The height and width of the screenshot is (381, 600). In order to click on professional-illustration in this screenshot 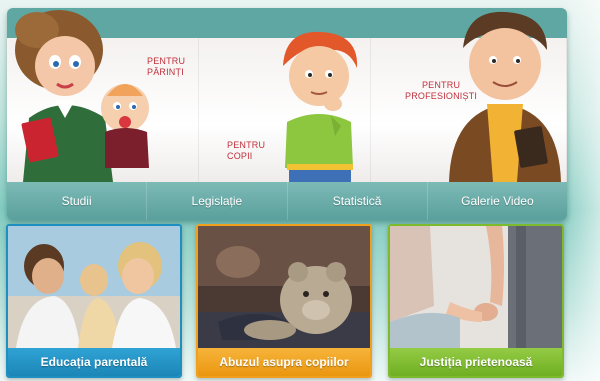, I will do `click(505, 95)`.